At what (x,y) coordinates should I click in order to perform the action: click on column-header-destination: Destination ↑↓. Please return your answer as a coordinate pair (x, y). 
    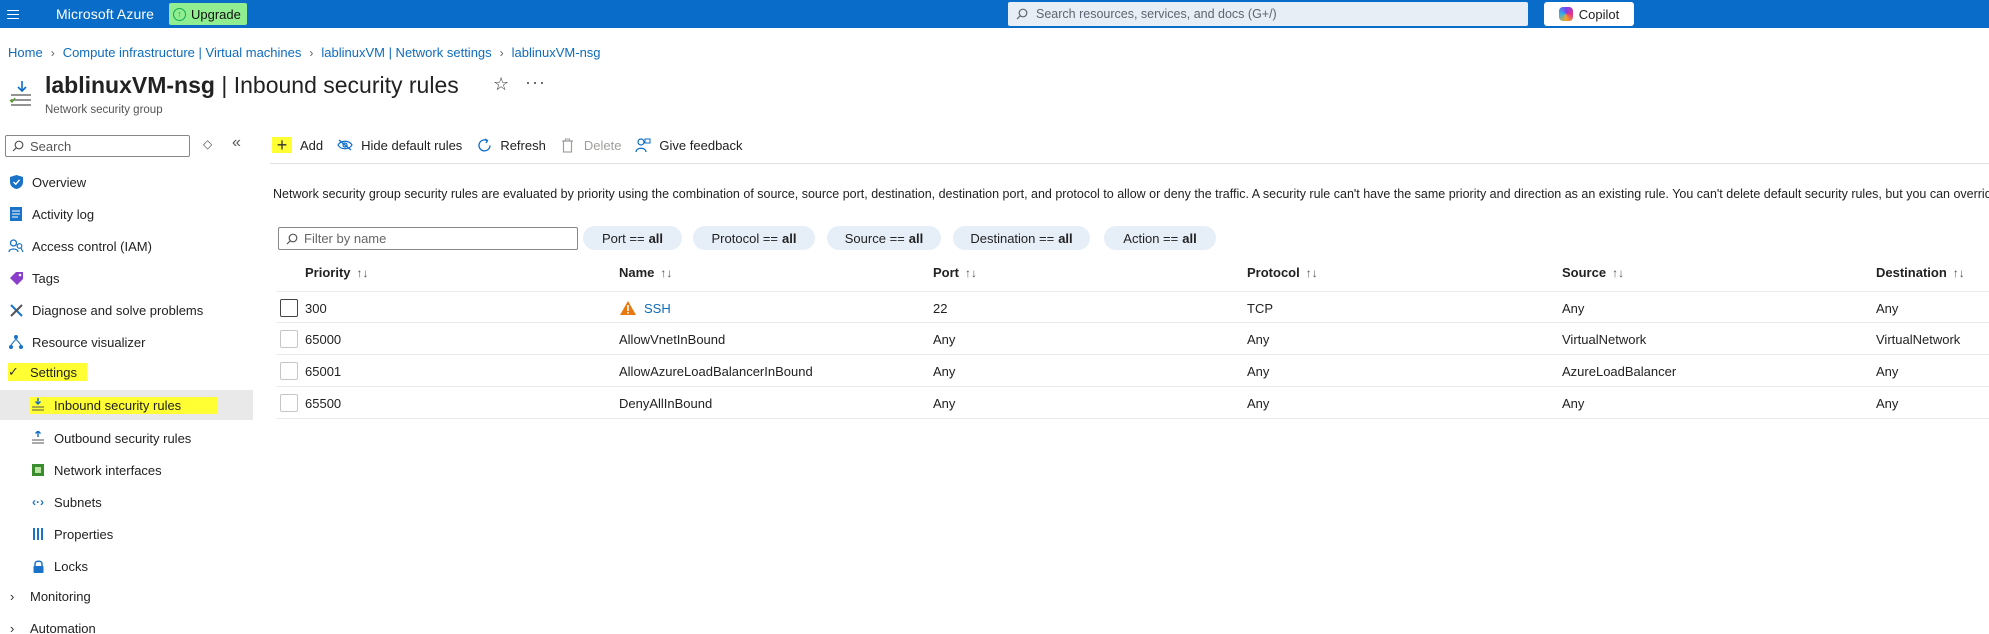
    Looking at the image, I should click on (1920, 272).